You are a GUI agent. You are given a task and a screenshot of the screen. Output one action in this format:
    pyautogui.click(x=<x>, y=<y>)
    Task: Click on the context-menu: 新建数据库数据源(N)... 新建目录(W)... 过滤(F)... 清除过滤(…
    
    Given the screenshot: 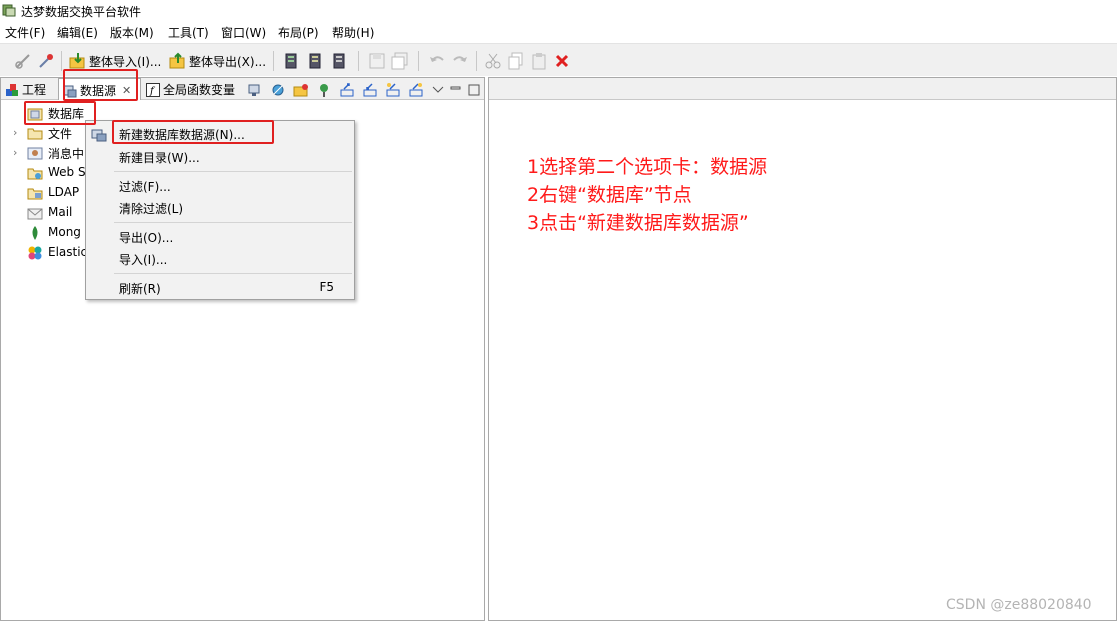 What is the action you would take?
    pyautogui.click(x=220, y=210)
    